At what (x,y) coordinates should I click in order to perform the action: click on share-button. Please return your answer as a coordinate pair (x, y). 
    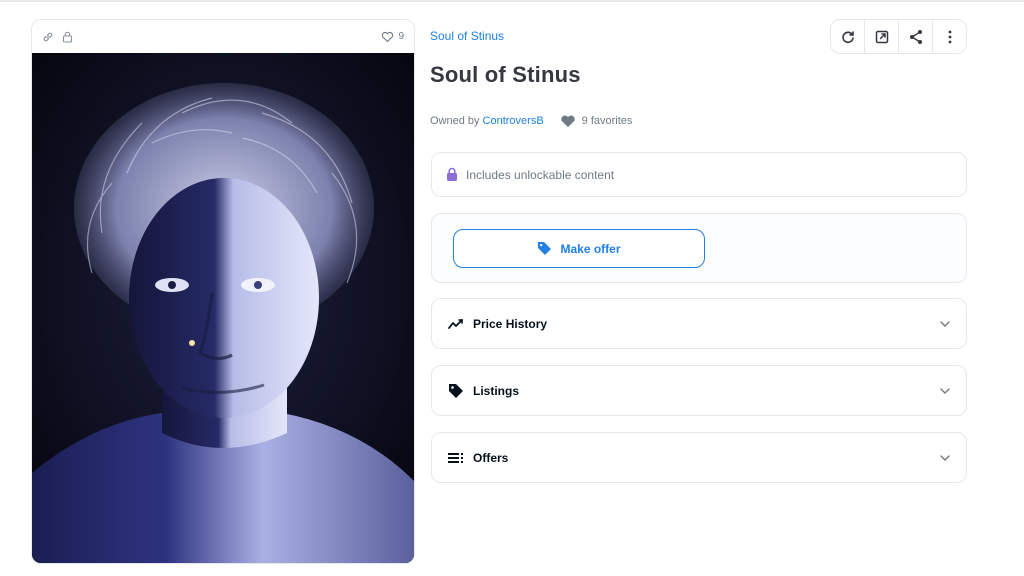
    Looking at the image, I should click on (916, 36).